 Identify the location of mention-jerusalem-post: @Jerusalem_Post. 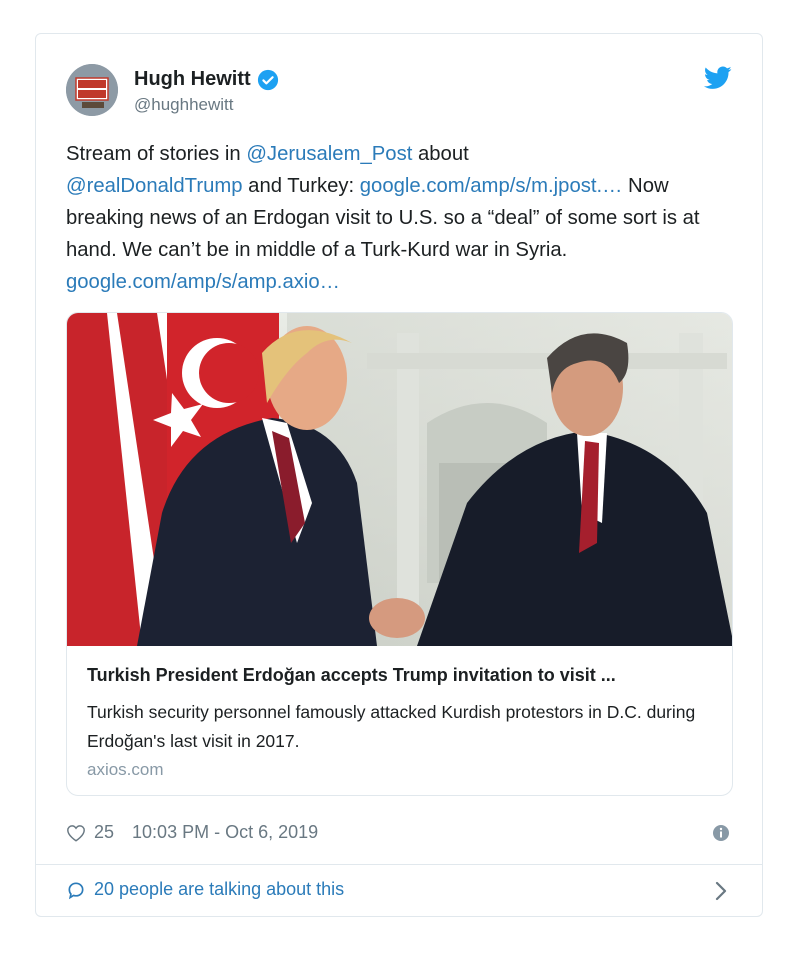
(329, 154).